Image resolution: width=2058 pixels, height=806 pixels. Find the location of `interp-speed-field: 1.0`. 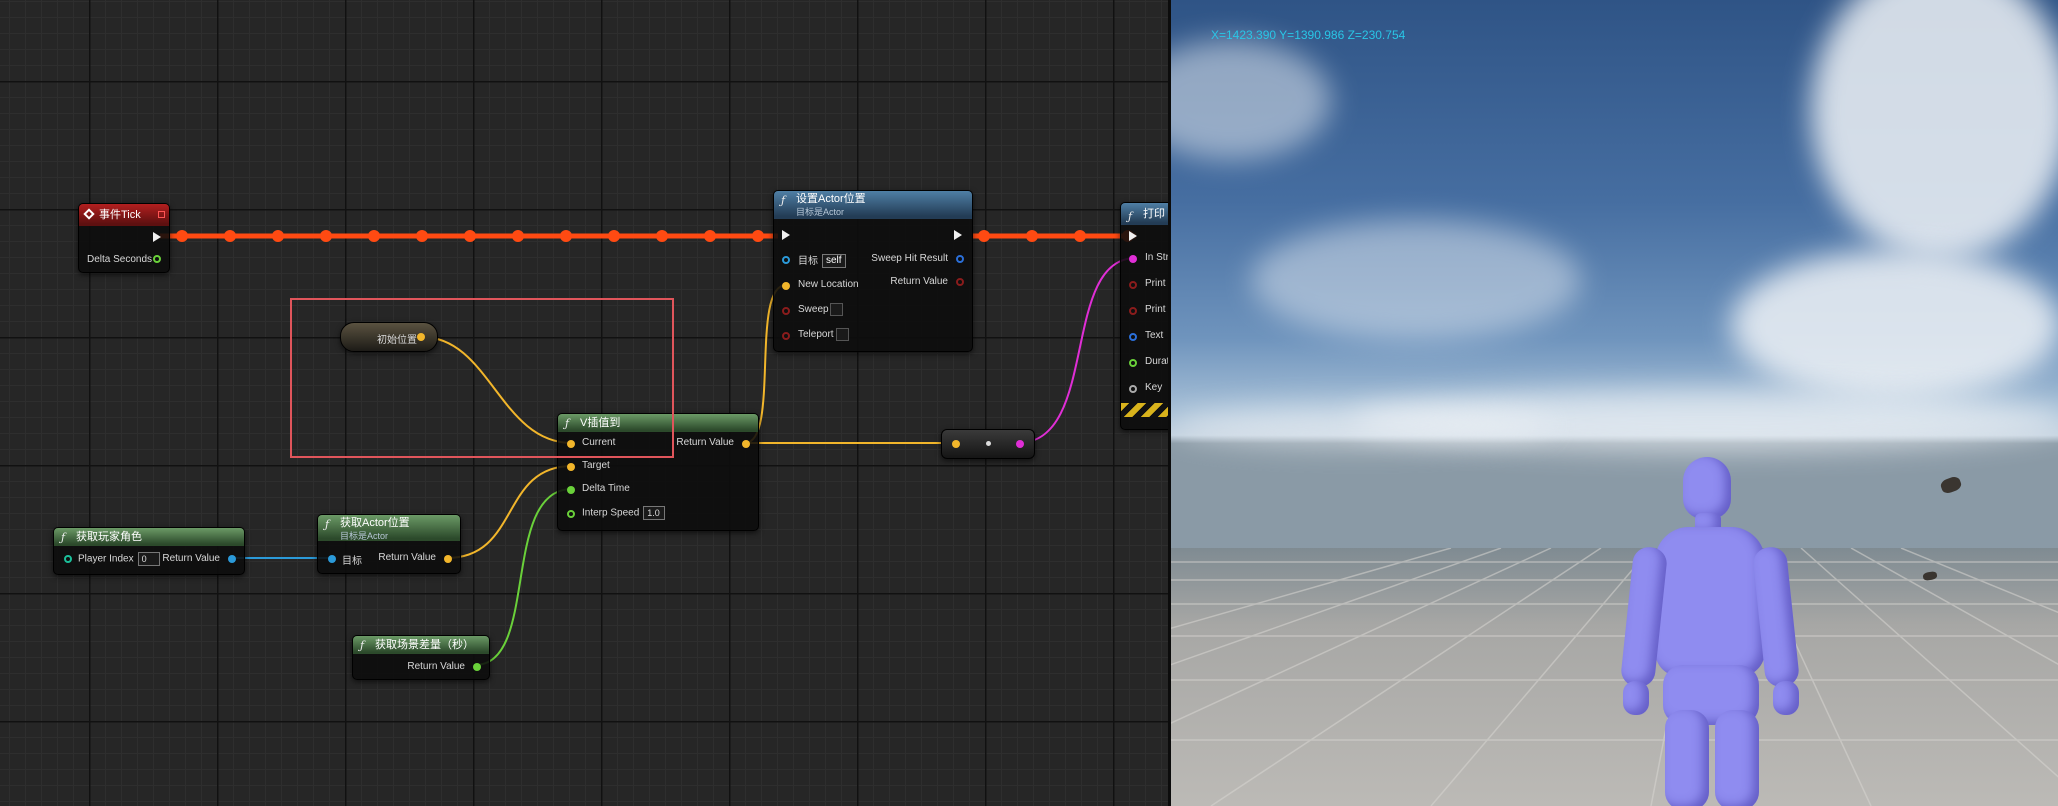

interp-speed-field: 1.0 is located at coordinates (654, 513).